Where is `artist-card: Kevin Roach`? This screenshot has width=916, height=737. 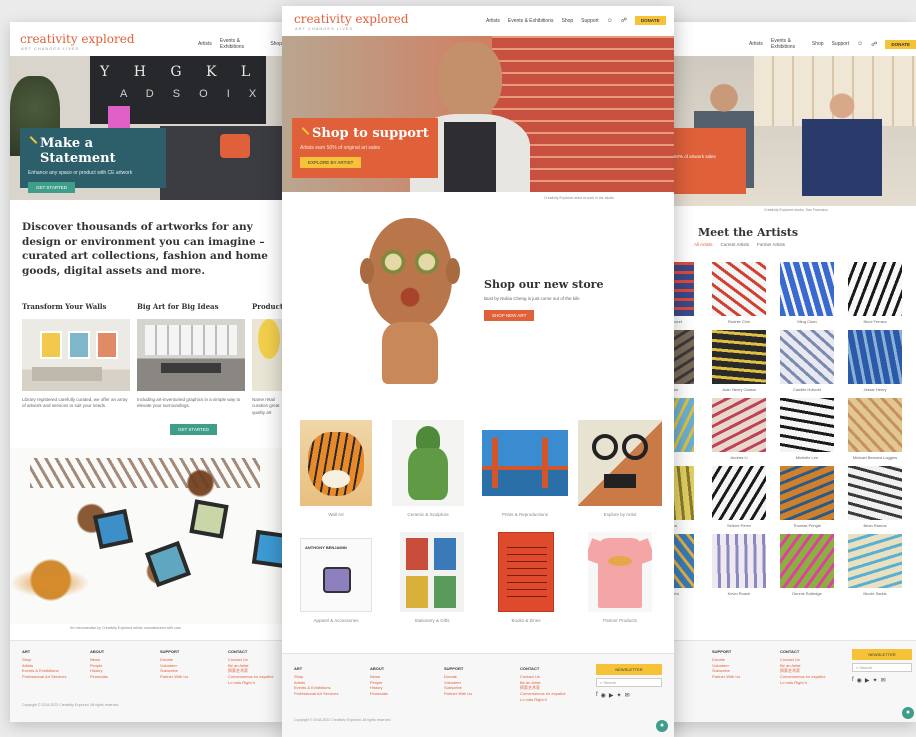
artist-card: Kevin Roach is located at coordinates (739, 565).